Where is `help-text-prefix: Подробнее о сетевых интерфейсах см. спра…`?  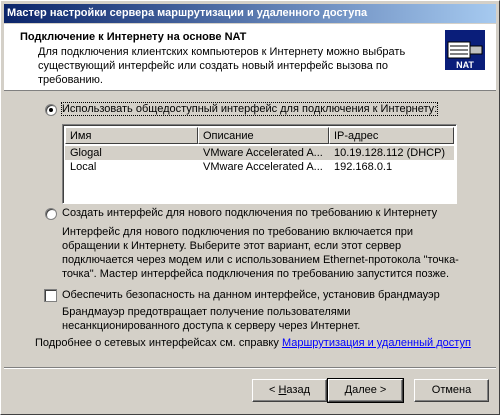 help-text-prefix: Подробнее о сетевых интерфейсах см. спра… is located at coordinates (157, 343).